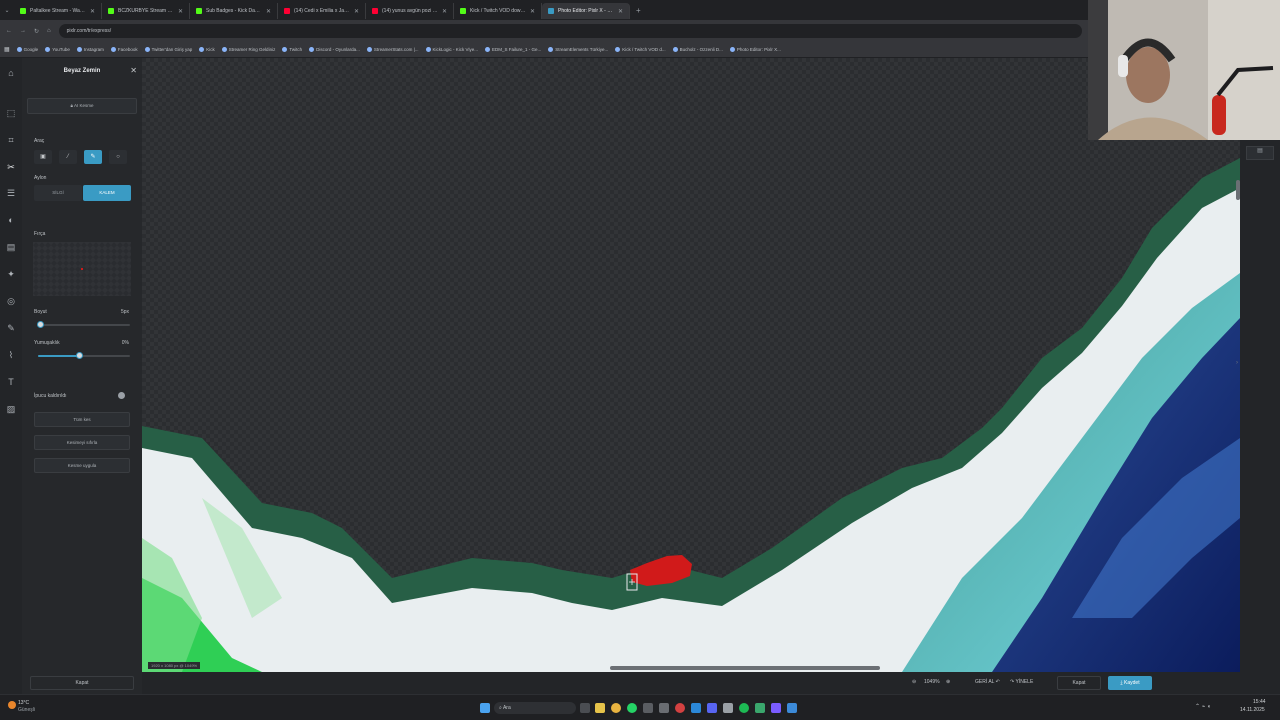 This screenshot has width=1280, height=720. What do you see at coordinates (932, 682) in the screenshot?
I see `zoom-level: 1049%` at bounding box center [932, 682].